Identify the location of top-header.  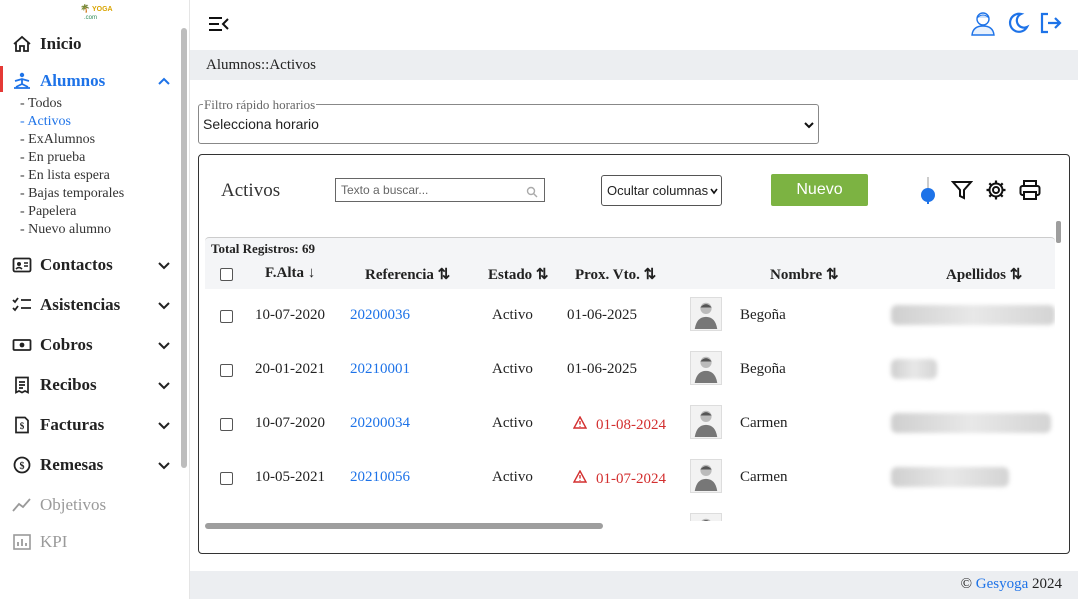
(634, 24).